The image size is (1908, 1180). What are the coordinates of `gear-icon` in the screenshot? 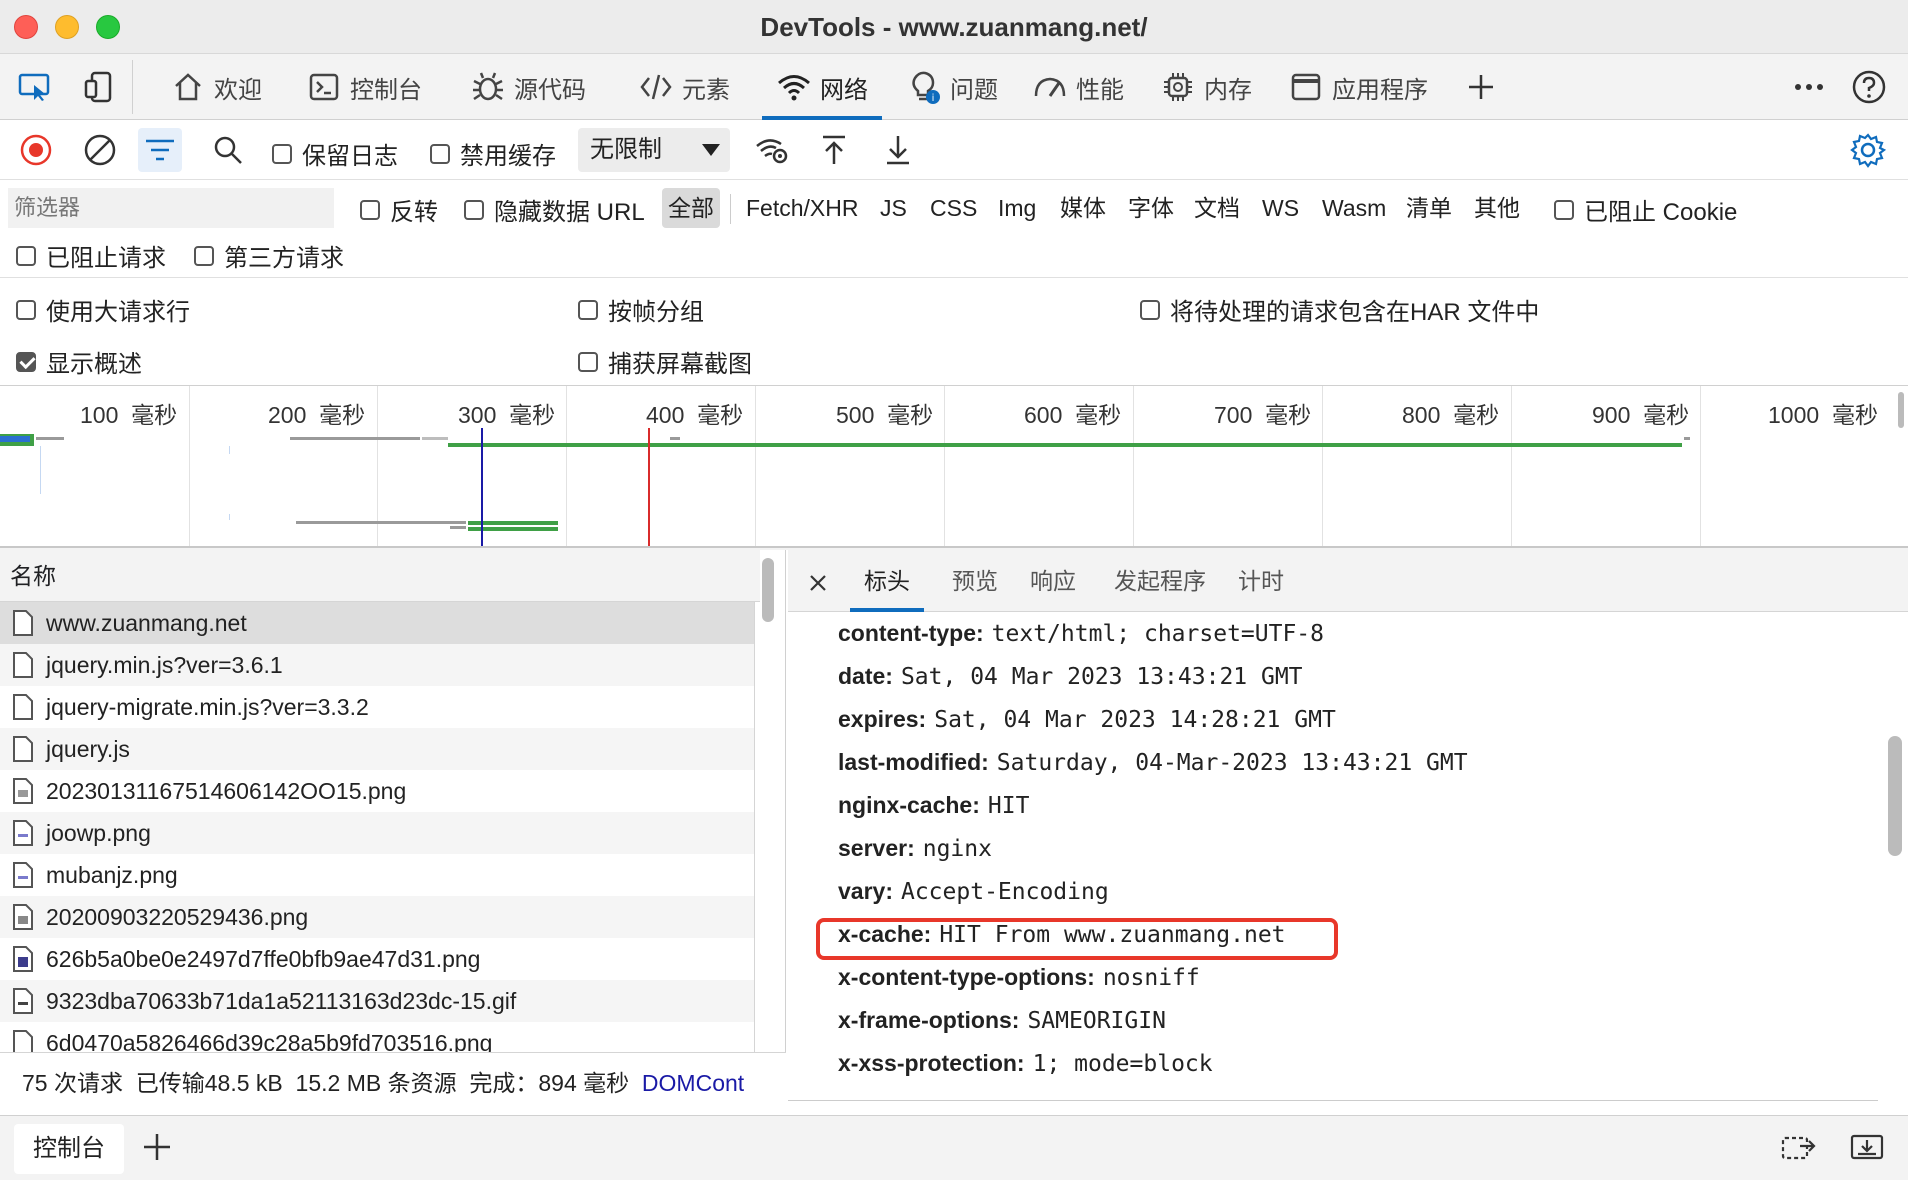 It's located at (1868, 150).